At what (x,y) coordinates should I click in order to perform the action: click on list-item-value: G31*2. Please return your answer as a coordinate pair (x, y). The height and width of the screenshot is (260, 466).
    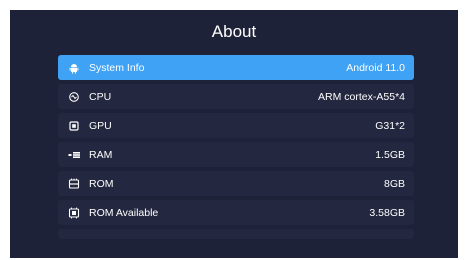
    Looking at the image, I should click on (390, 125).